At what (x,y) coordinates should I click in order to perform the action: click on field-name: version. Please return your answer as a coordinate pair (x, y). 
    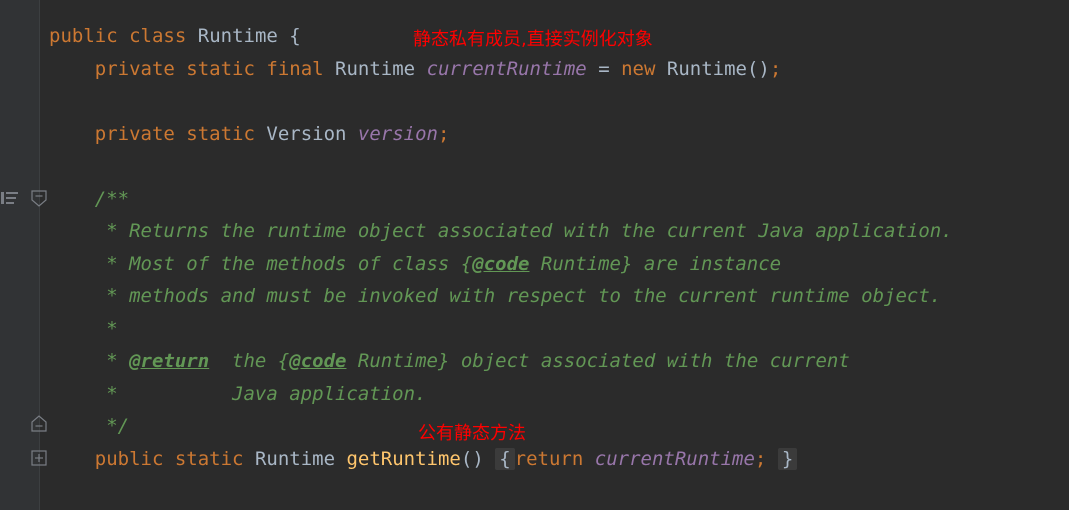
    Looking at the image, I should click on (397, 134).